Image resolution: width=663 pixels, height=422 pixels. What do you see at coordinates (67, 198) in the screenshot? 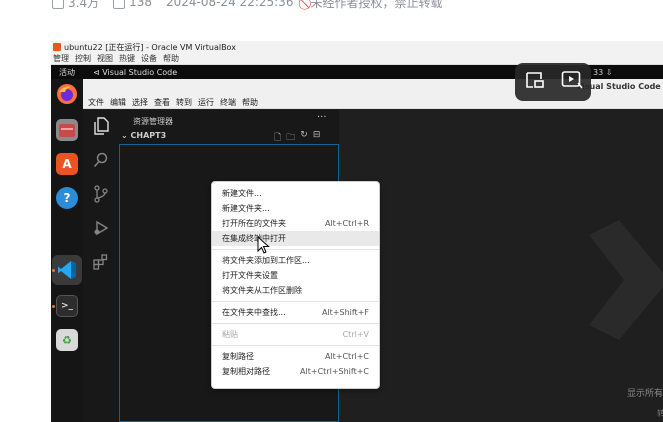
I see `help-icon: ?` at bounding box center [67, 198].